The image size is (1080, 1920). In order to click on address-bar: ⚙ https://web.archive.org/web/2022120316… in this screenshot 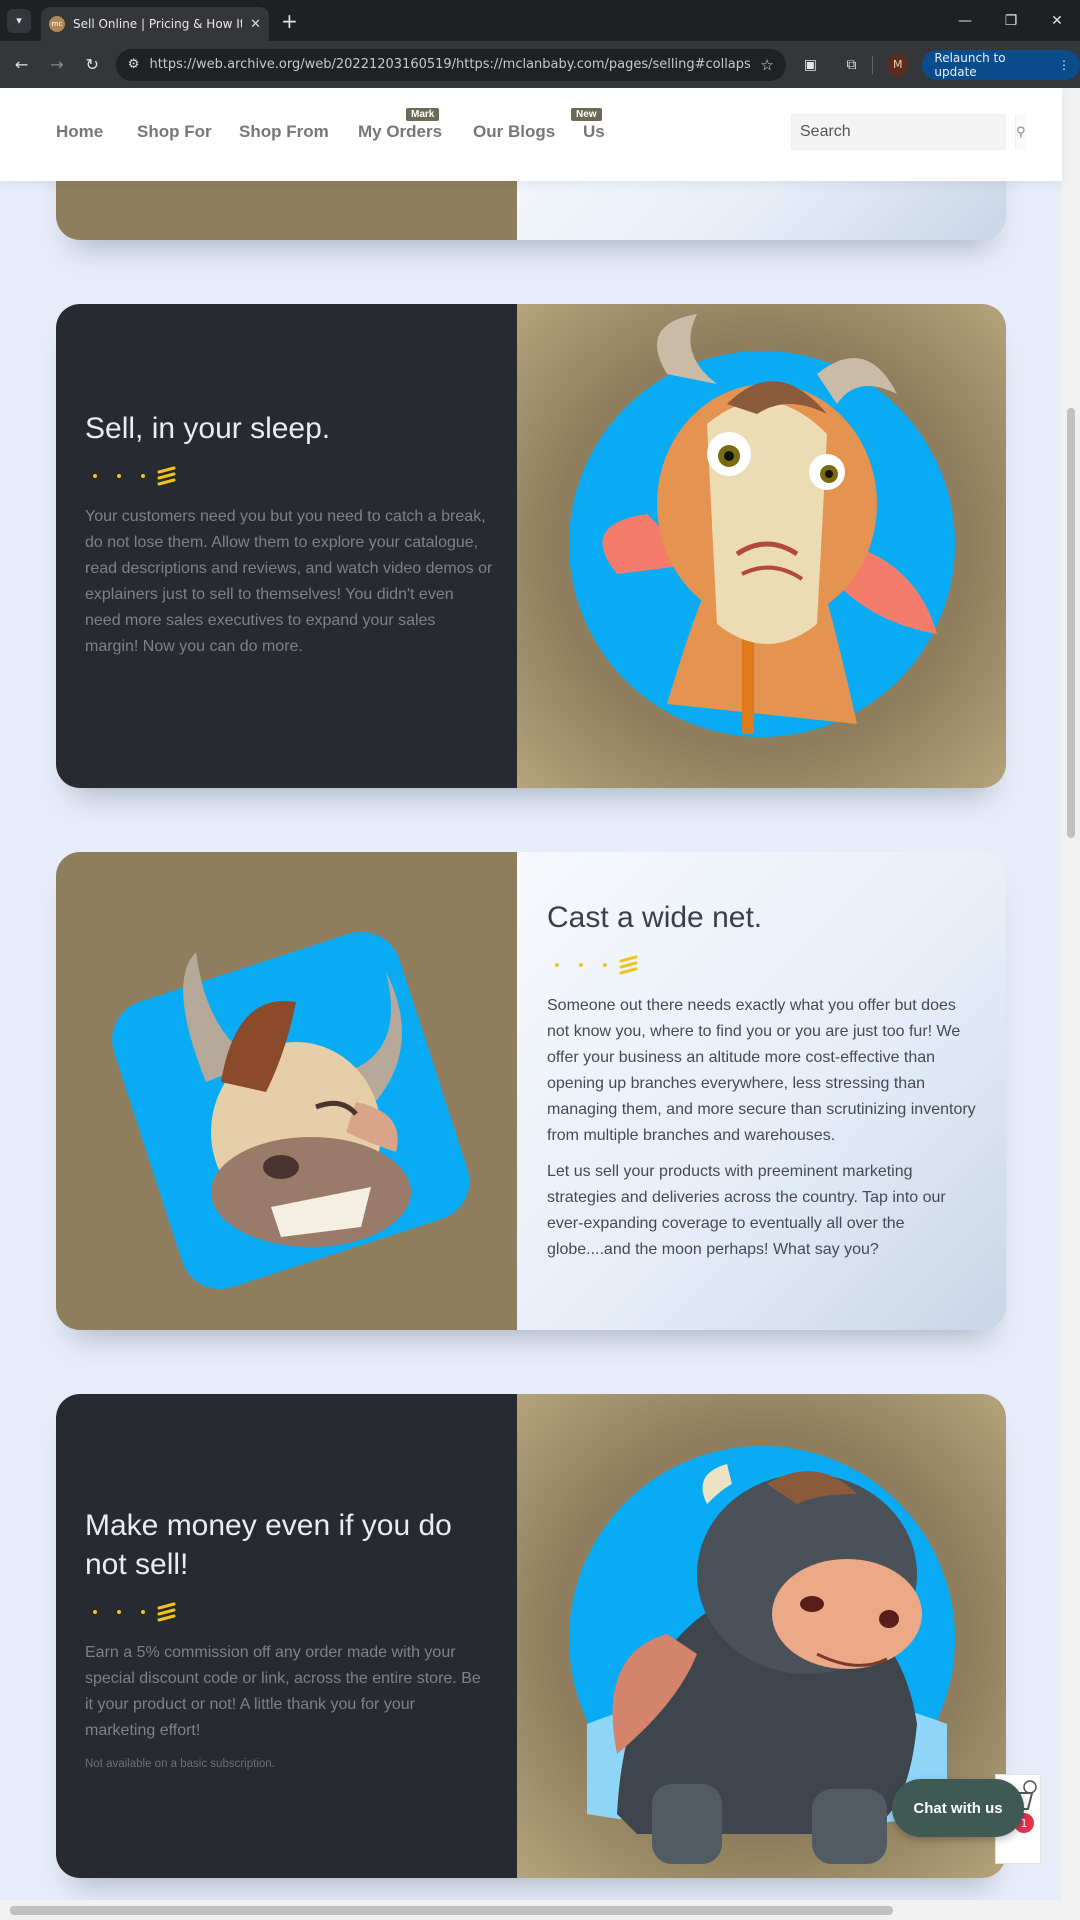, I will do `click(450, 64)`.